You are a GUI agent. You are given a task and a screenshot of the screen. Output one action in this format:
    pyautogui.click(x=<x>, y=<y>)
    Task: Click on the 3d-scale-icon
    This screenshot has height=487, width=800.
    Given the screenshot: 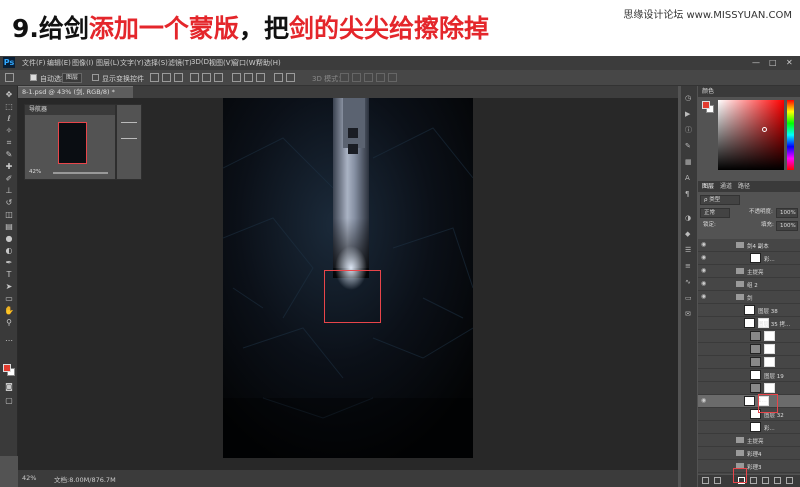 What is the action you would take?
    pyautogui.click(x=392, y=77)
    